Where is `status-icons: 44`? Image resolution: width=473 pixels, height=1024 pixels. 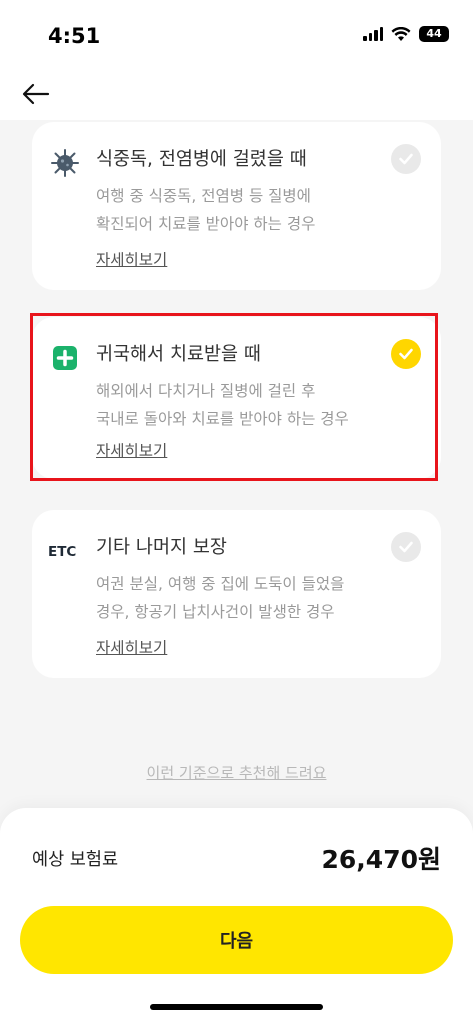 status-icons: 44 is located at coordinates (406, 34).